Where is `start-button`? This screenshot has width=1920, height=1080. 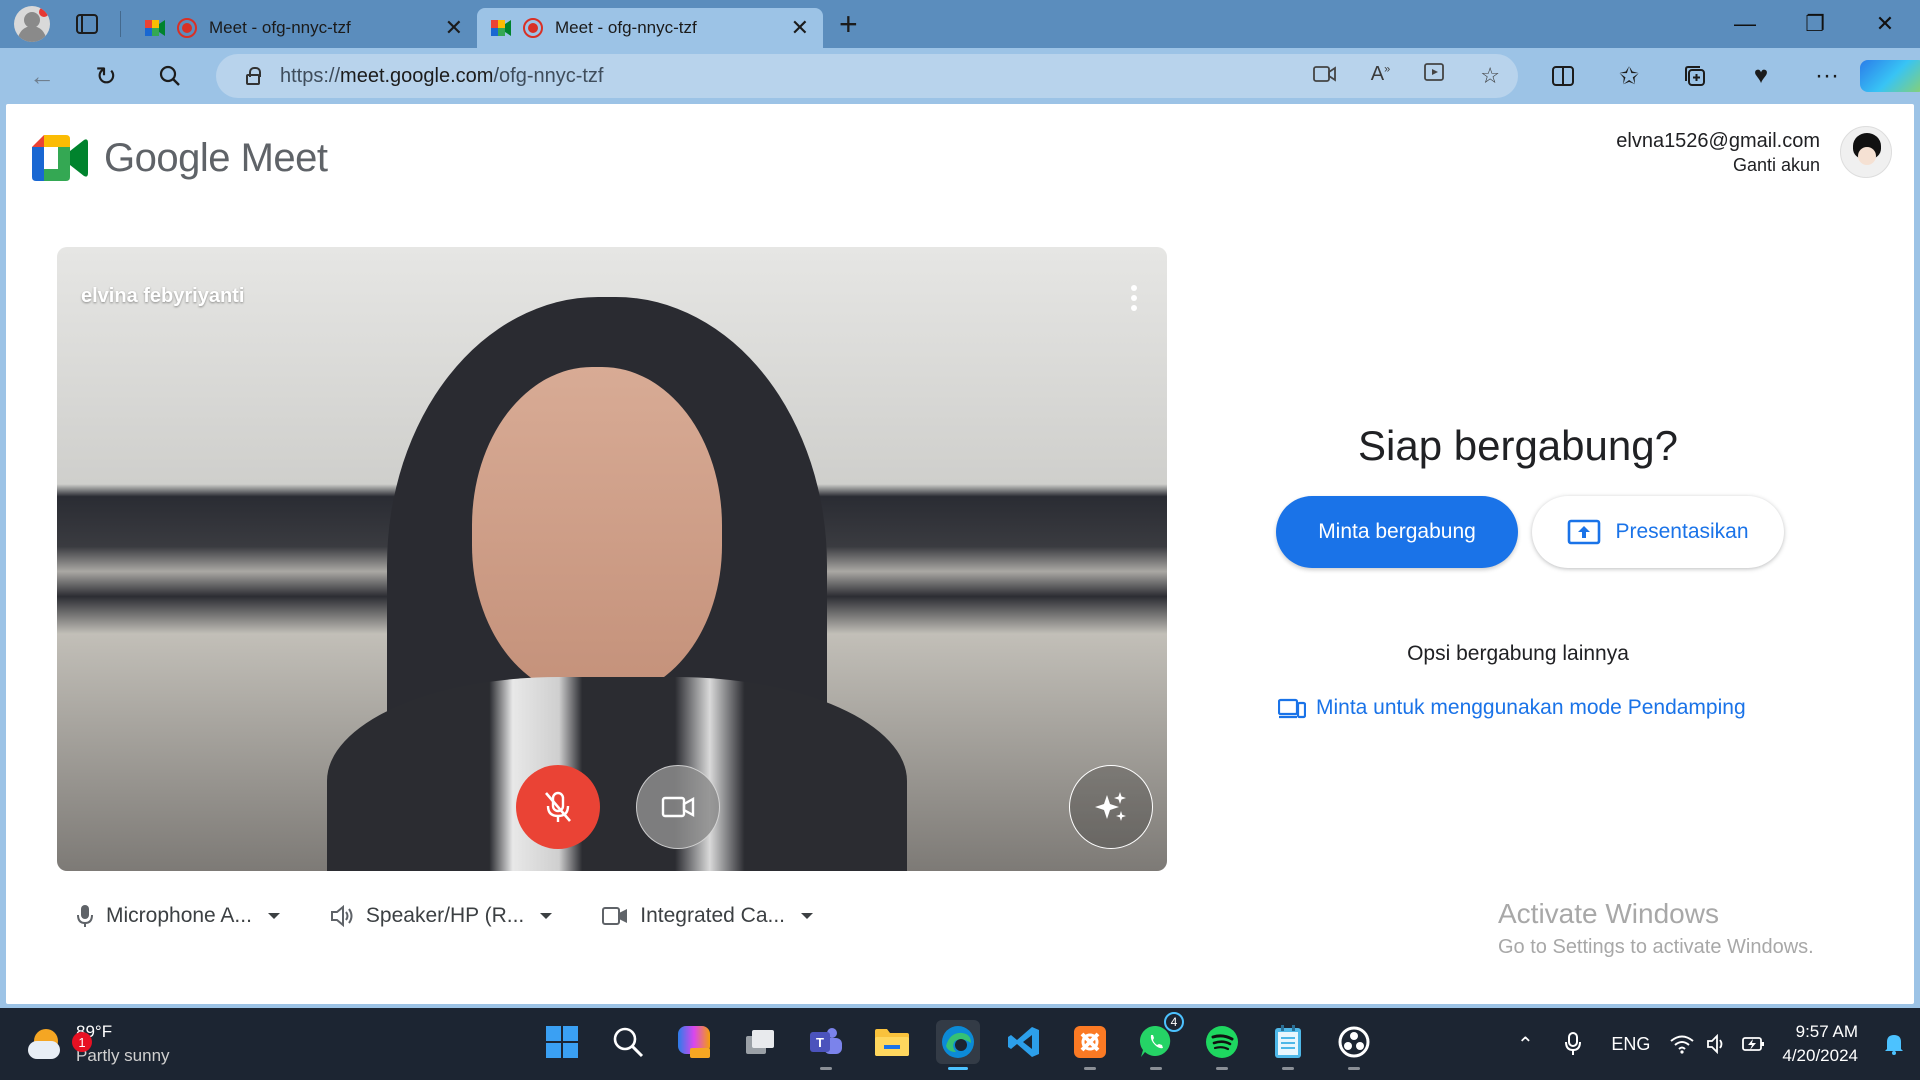 start-button is located at coordinates (562, 1042).